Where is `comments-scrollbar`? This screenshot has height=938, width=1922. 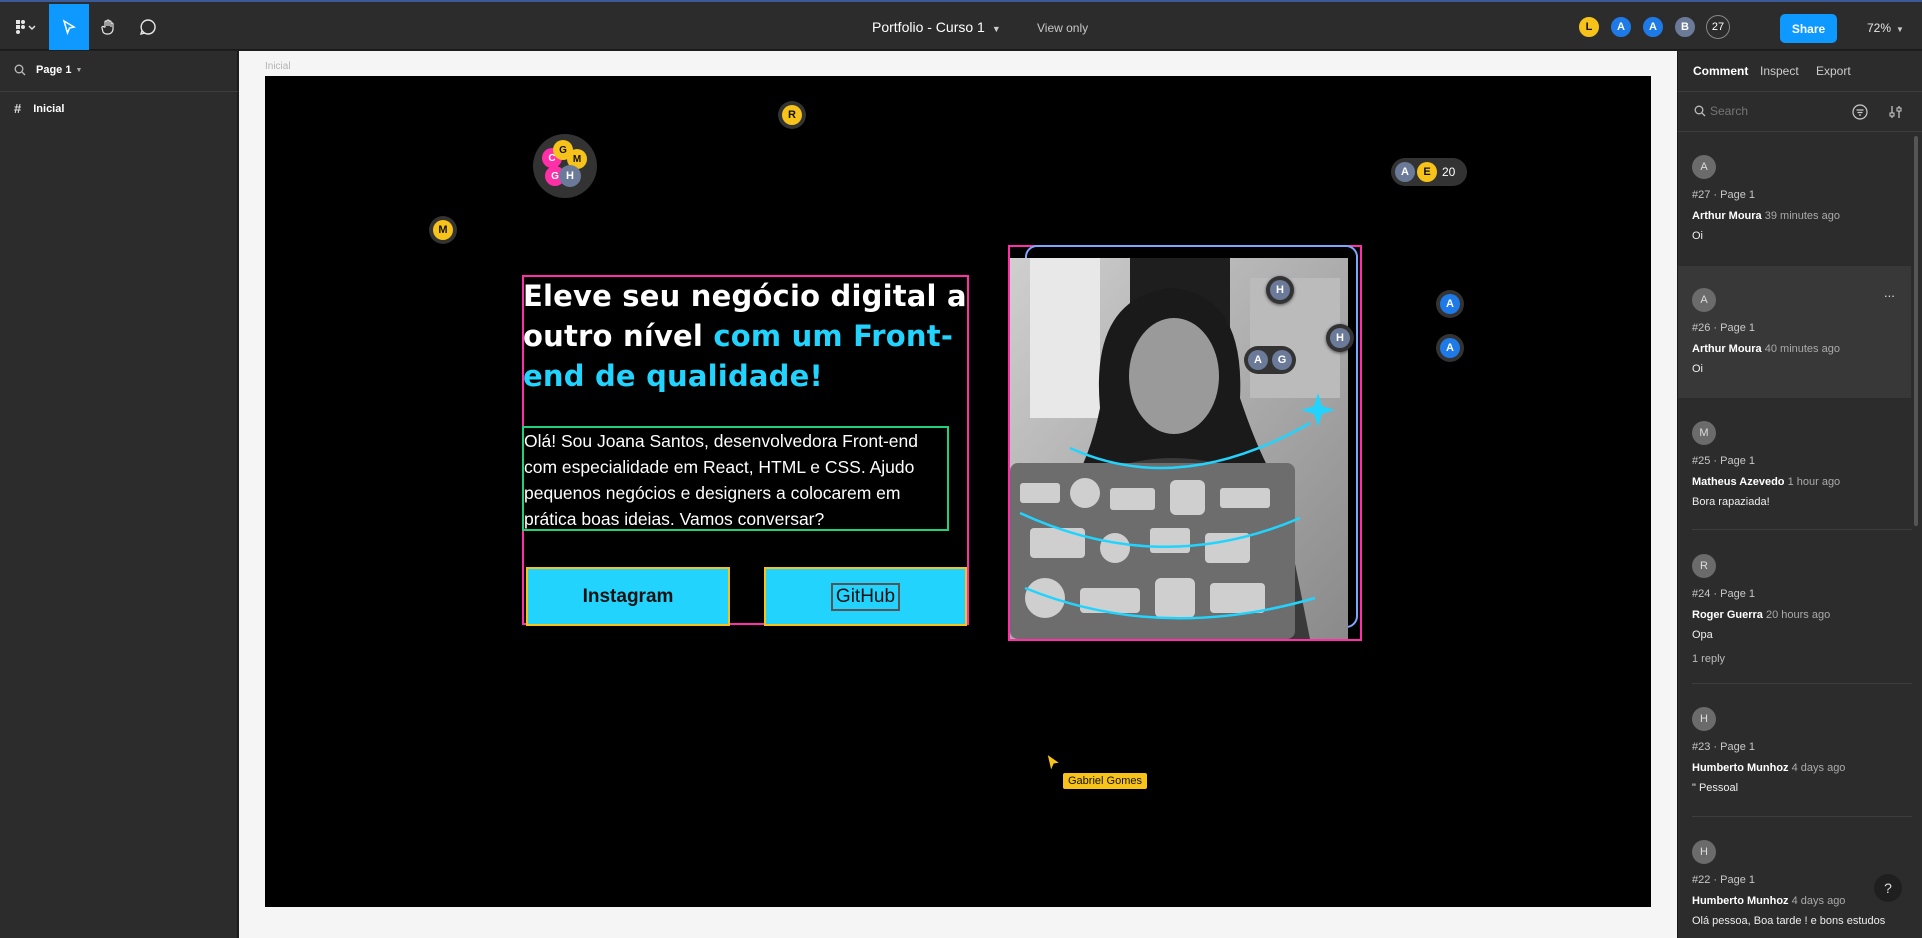
comments-scrollbar is located at coordinates (1916, 331).